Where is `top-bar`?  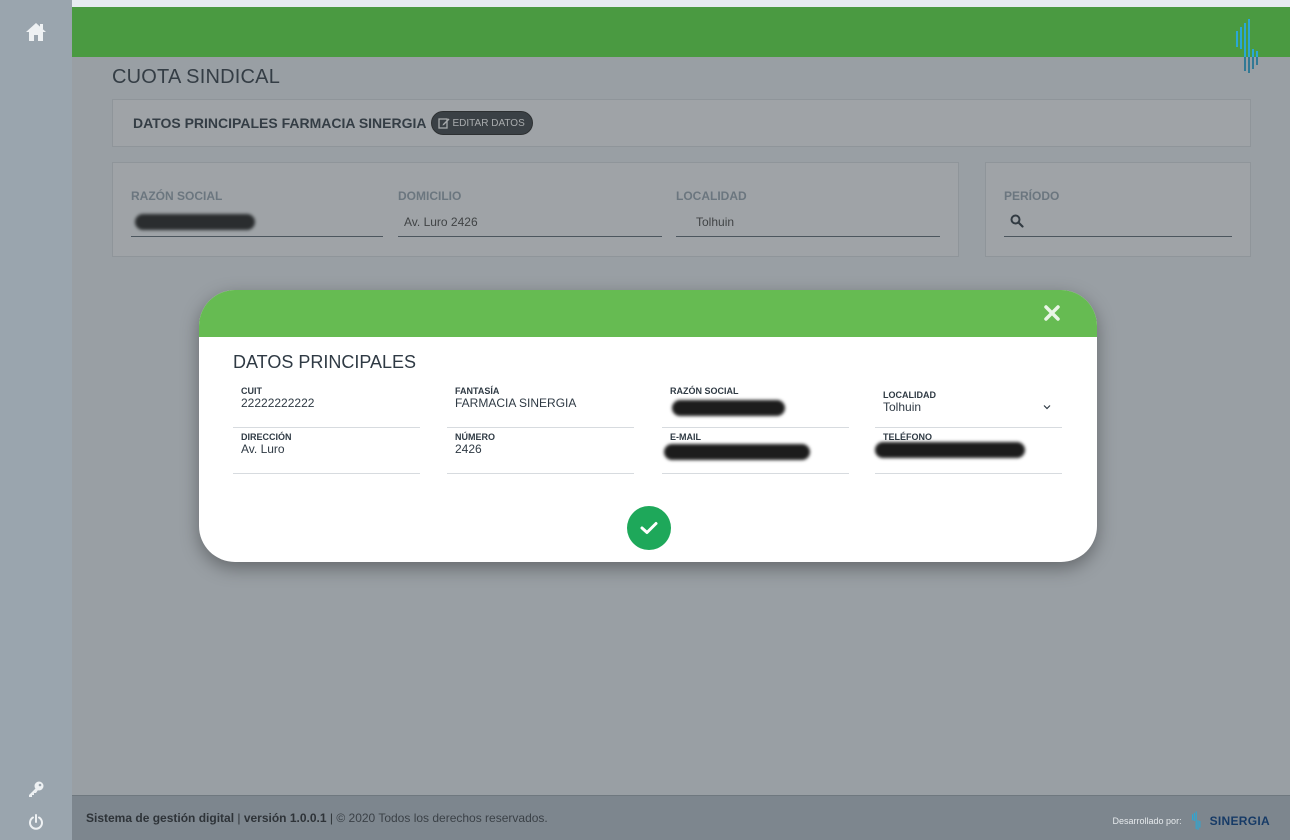
top-bar is located at coordinates (681, 40).